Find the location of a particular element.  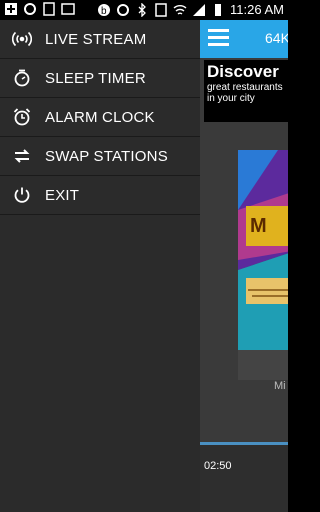

menu-icon is located at coordinates (218, 38).